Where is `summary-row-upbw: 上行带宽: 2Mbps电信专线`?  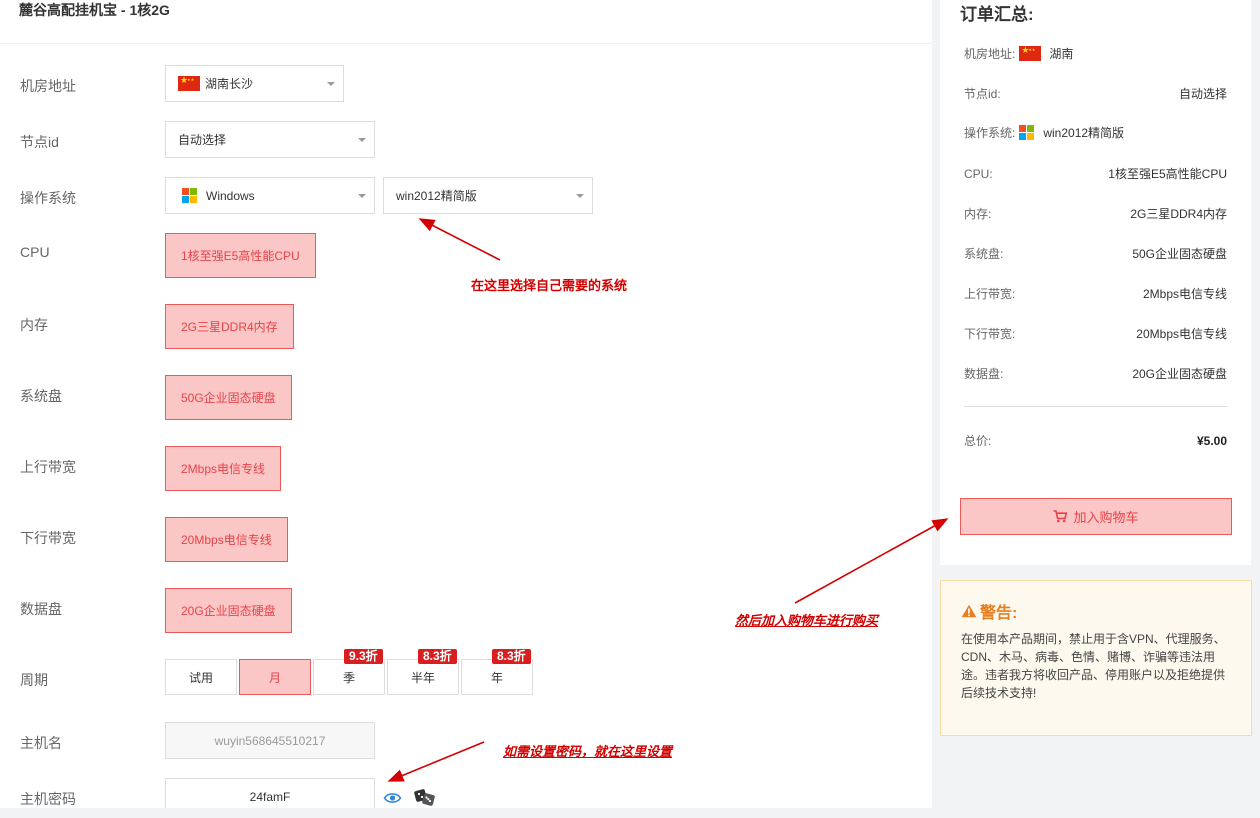 summary-row-upbw: 上行带宽: 2Mbps电信专线 is located at coordinates (1095, 293).